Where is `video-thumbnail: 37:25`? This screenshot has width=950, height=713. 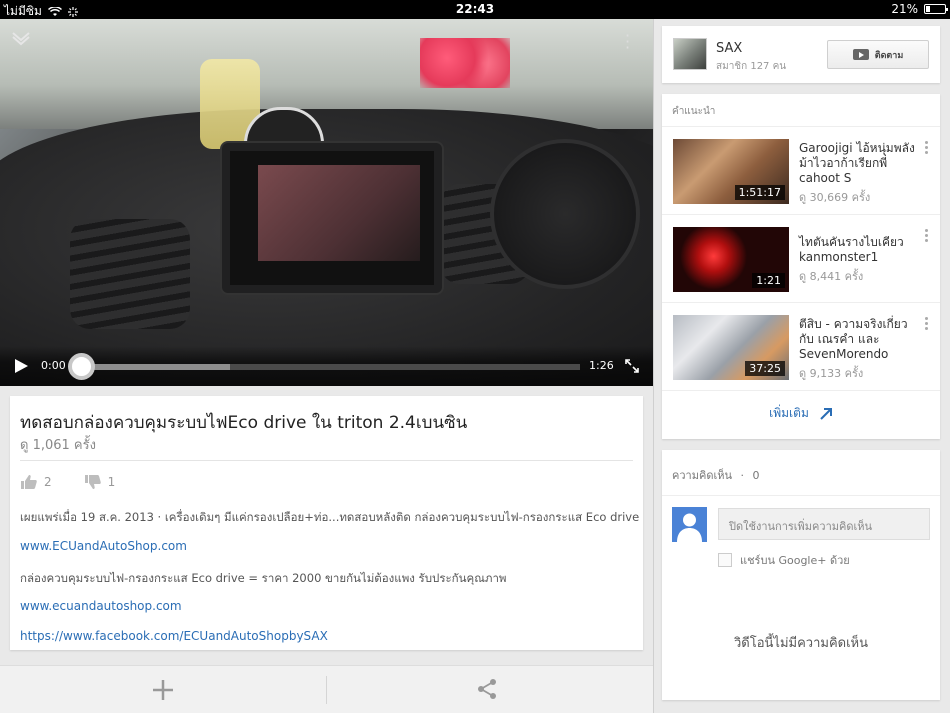 video-thumbnail: 37:25 is located at coordinates (731, 347).